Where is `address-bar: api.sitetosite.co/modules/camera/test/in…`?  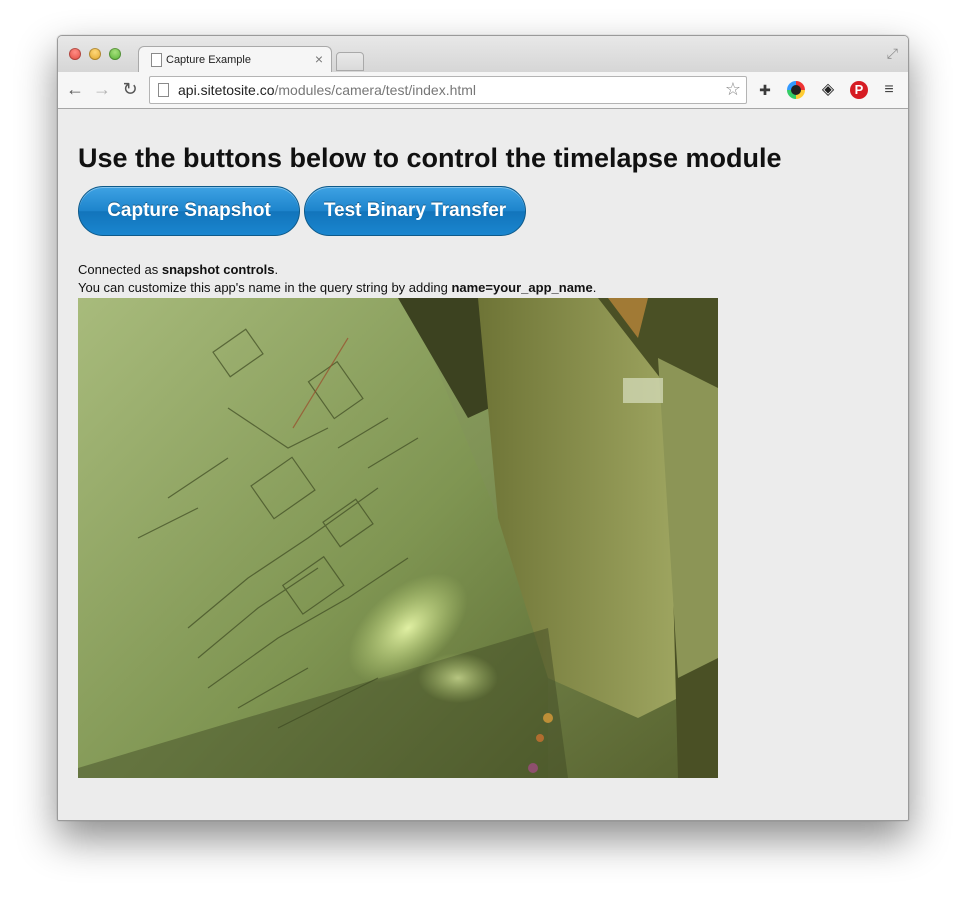 address-bar: api.sitetosite.co/modules/camera/test/in… is located at coordinates (448, 90).